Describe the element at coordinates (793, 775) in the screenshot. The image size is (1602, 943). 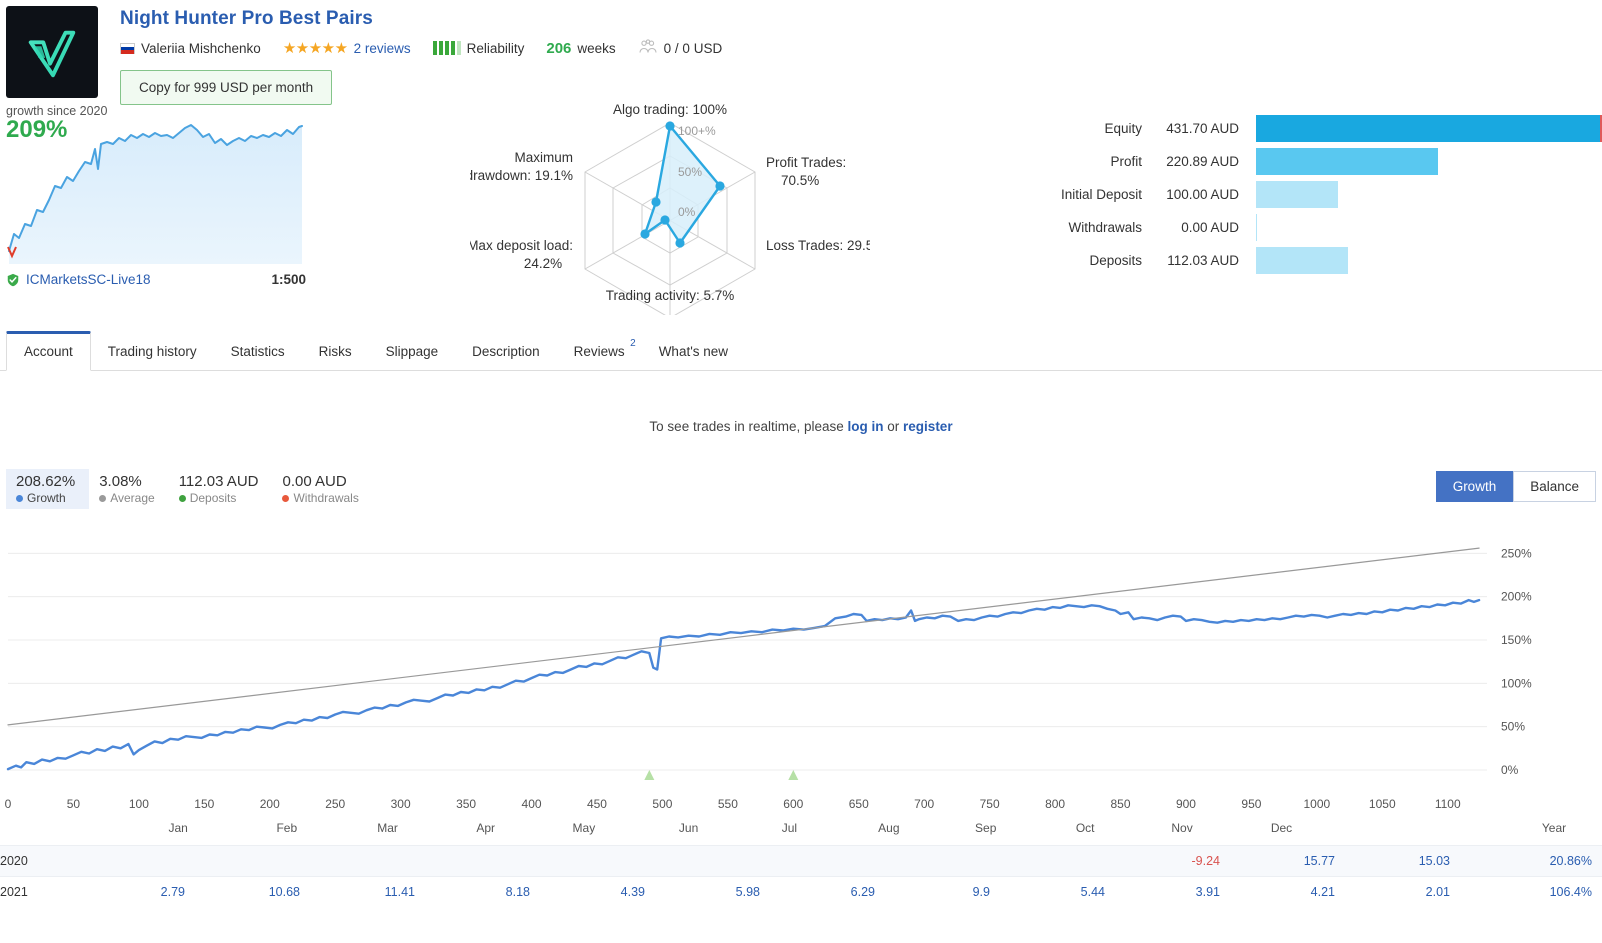
I see `deposit-marker-icon` at that location.